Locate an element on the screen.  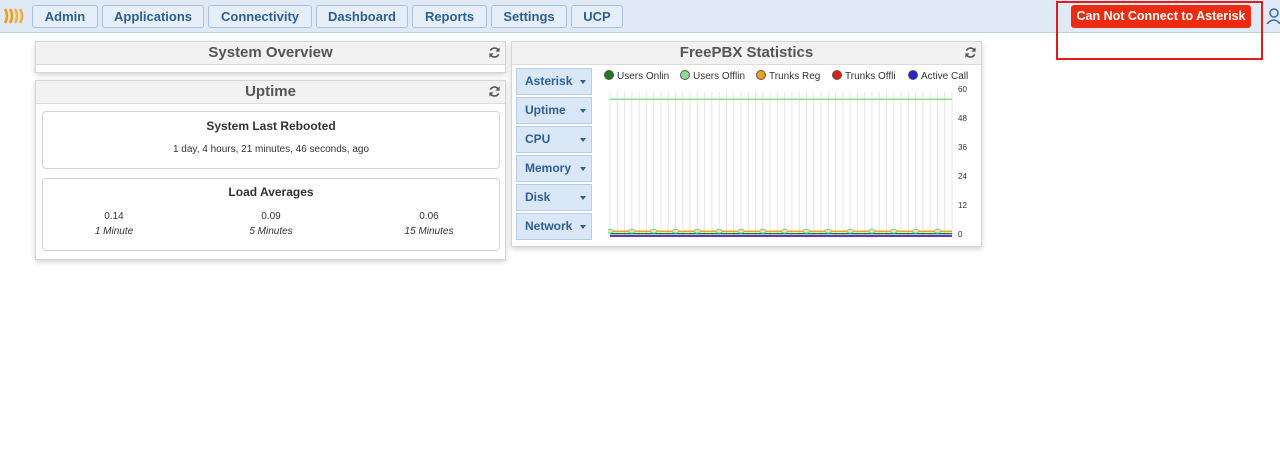
stats-menu-network: Network is located at coordinates (554, 226).